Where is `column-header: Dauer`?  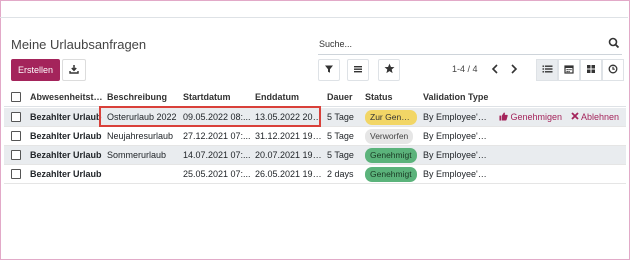 column-header: Dauer is located at coordinates (344, 97).